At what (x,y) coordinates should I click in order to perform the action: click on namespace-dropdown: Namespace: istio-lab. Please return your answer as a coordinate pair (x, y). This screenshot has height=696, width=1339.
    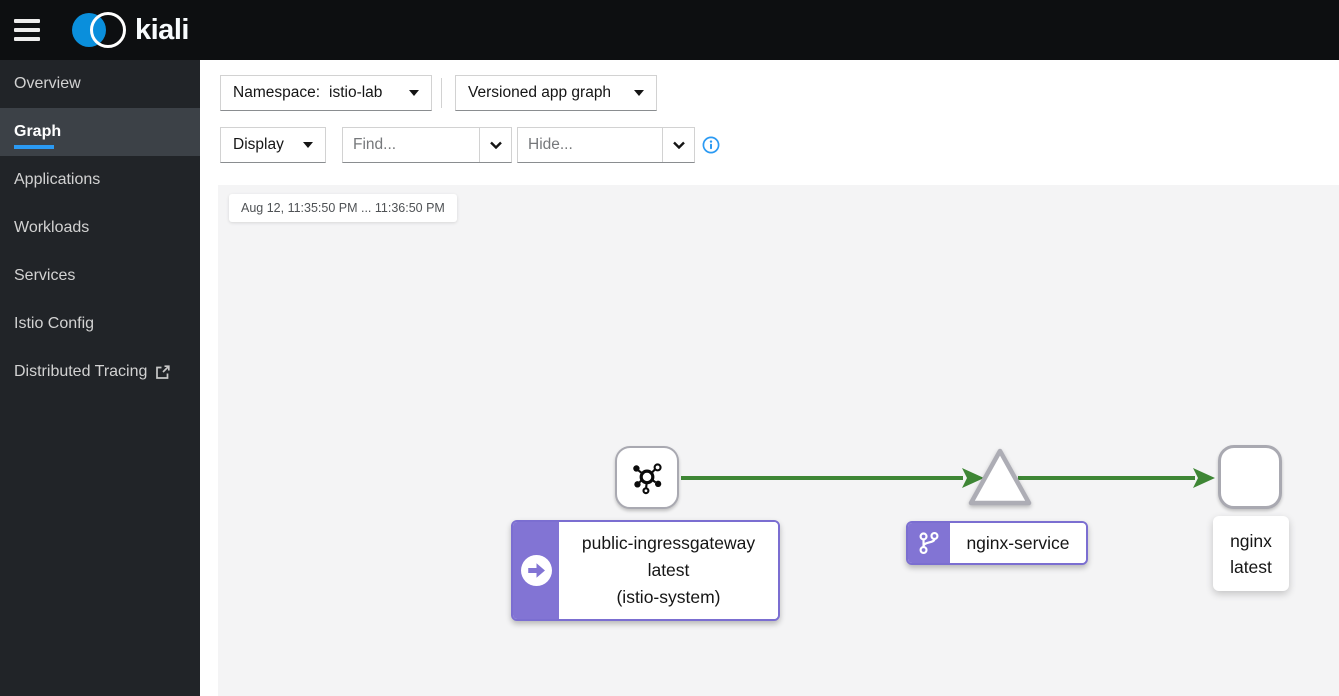
    Looking at the image, I should click on (326, 93).